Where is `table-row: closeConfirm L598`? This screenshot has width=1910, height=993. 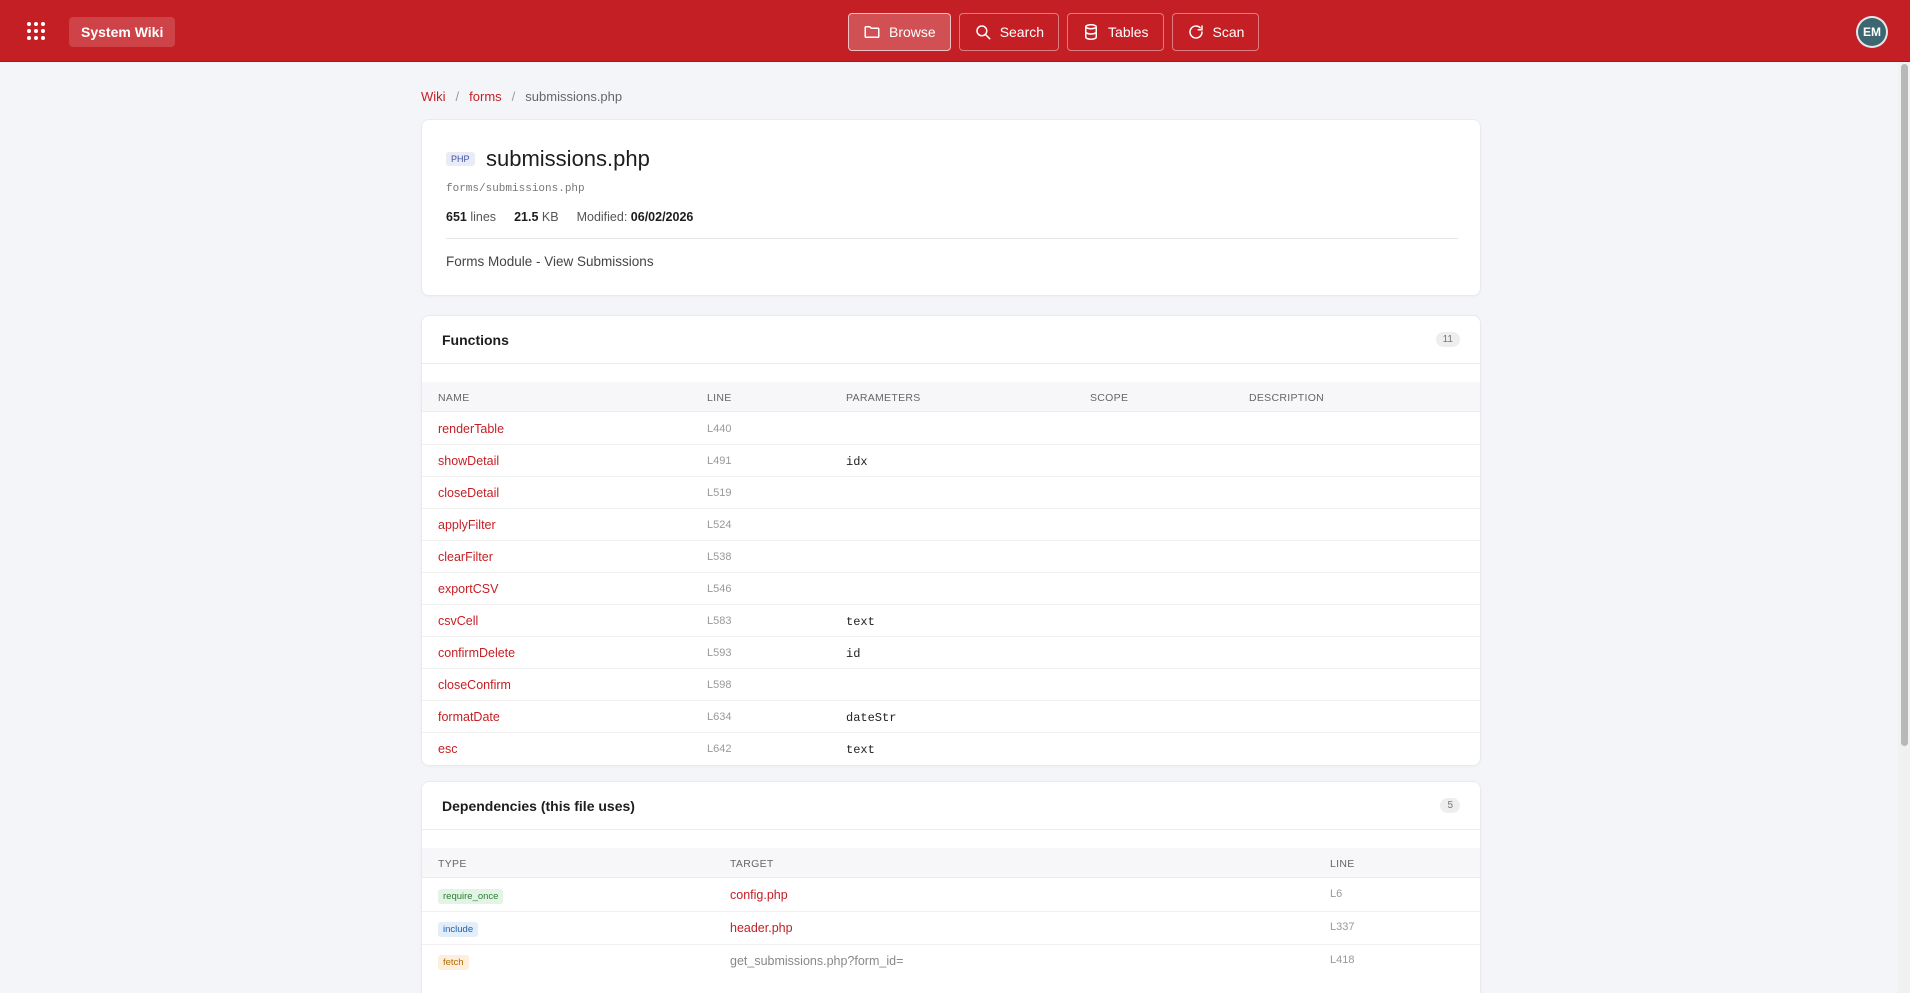
table-row: closeConfirm L598 is located at coordinates (951, 685).